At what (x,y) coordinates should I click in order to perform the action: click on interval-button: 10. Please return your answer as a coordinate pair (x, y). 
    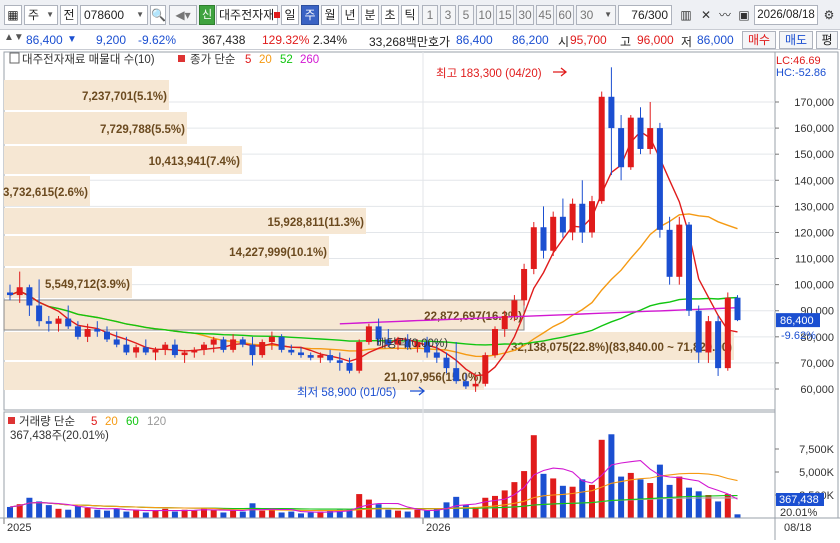
    Looking at the image, I should click on (485, 15).